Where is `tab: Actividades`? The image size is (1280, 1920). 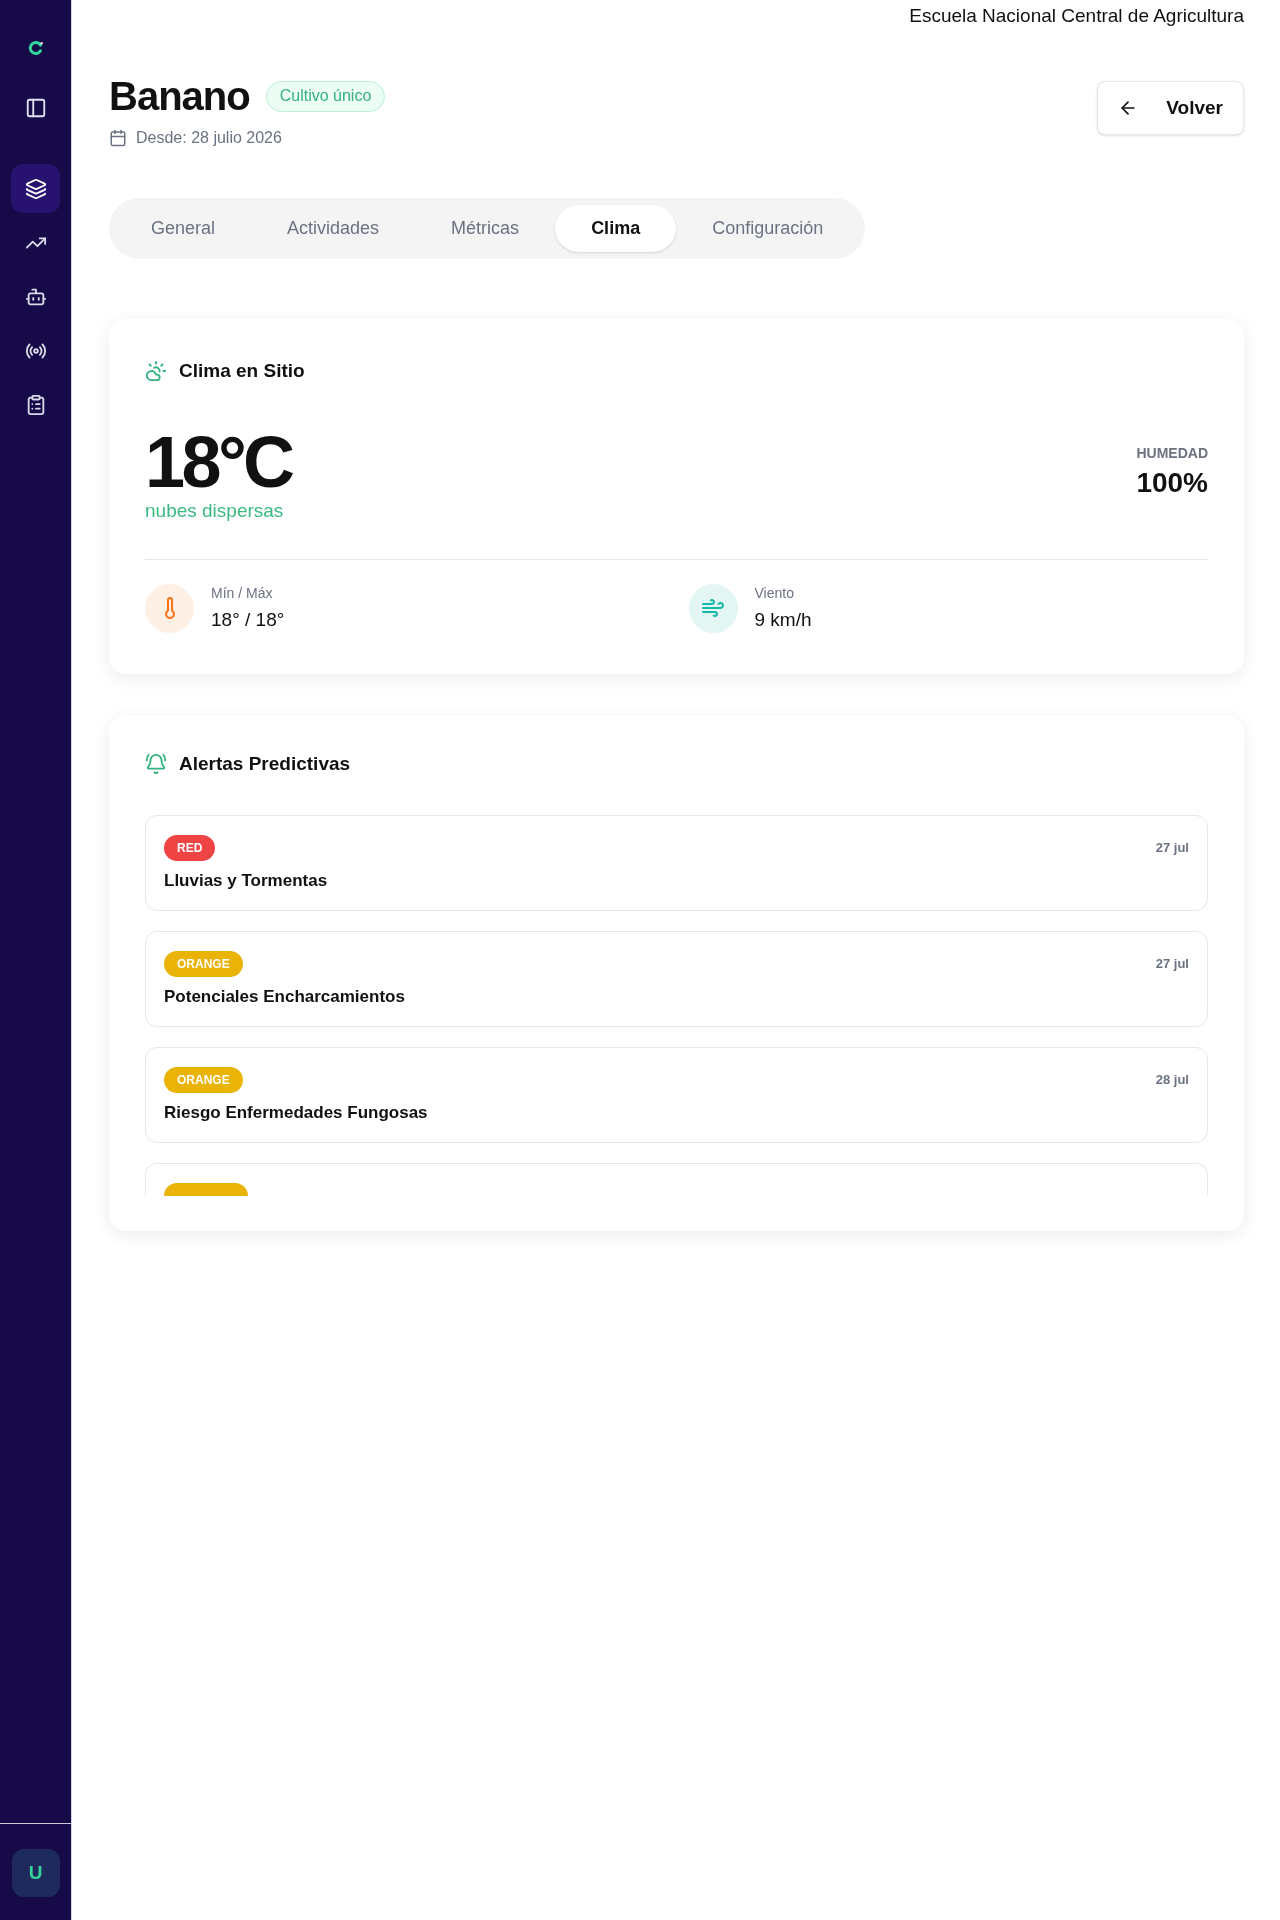 tab: Actividades is located at coordinates (333, 228).